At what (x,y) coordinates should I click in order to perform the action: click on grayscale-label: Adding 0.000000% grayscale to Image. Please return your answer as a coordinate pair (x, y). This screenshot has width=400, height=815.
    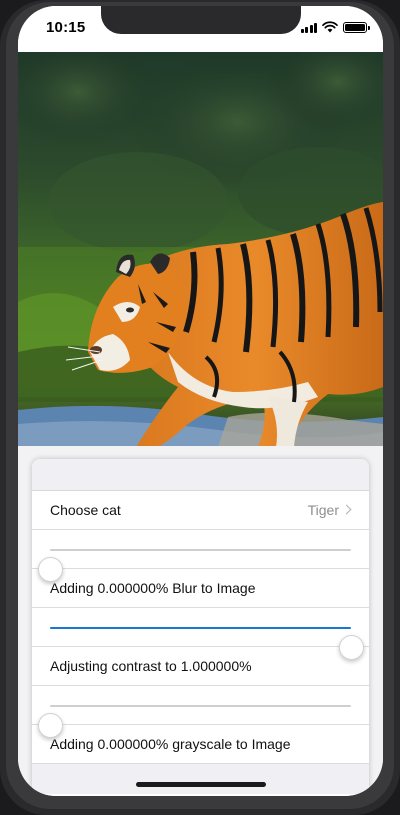
    Looking at the image, I should click on (170, 744).